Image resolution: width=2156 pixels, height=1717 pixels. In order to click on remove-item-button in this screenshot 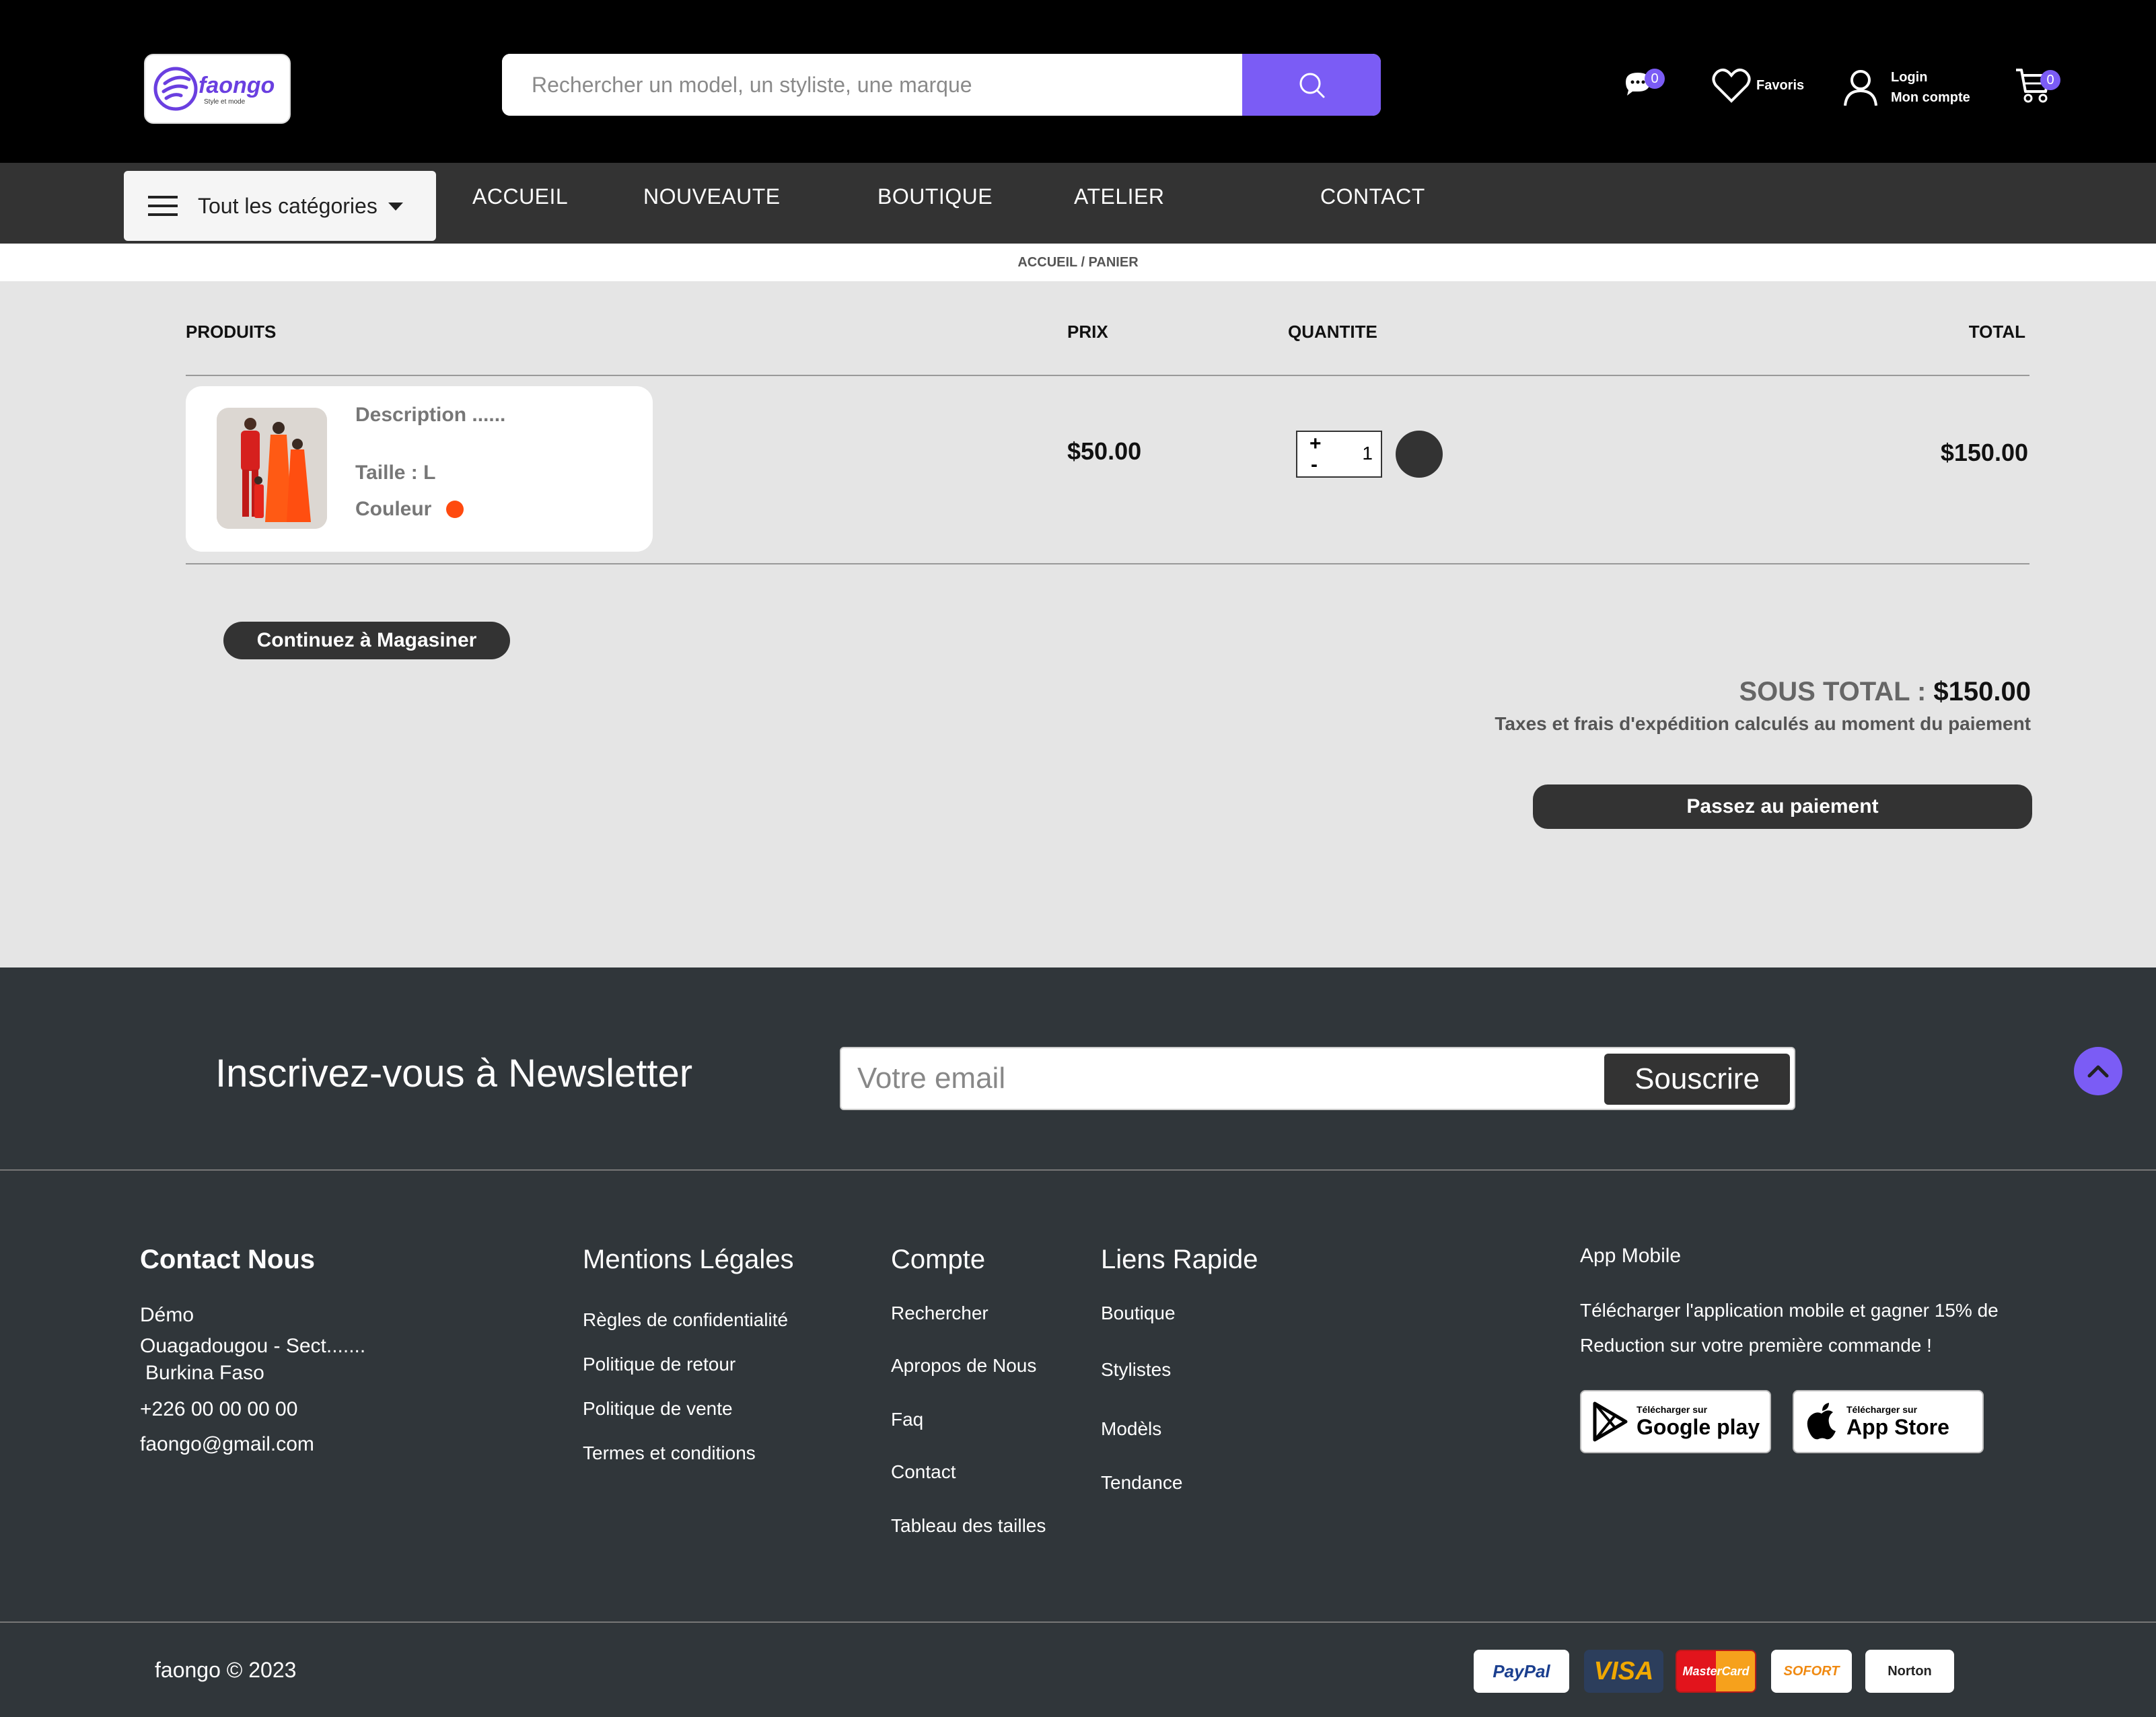, I will do `click(1419, 454)`.